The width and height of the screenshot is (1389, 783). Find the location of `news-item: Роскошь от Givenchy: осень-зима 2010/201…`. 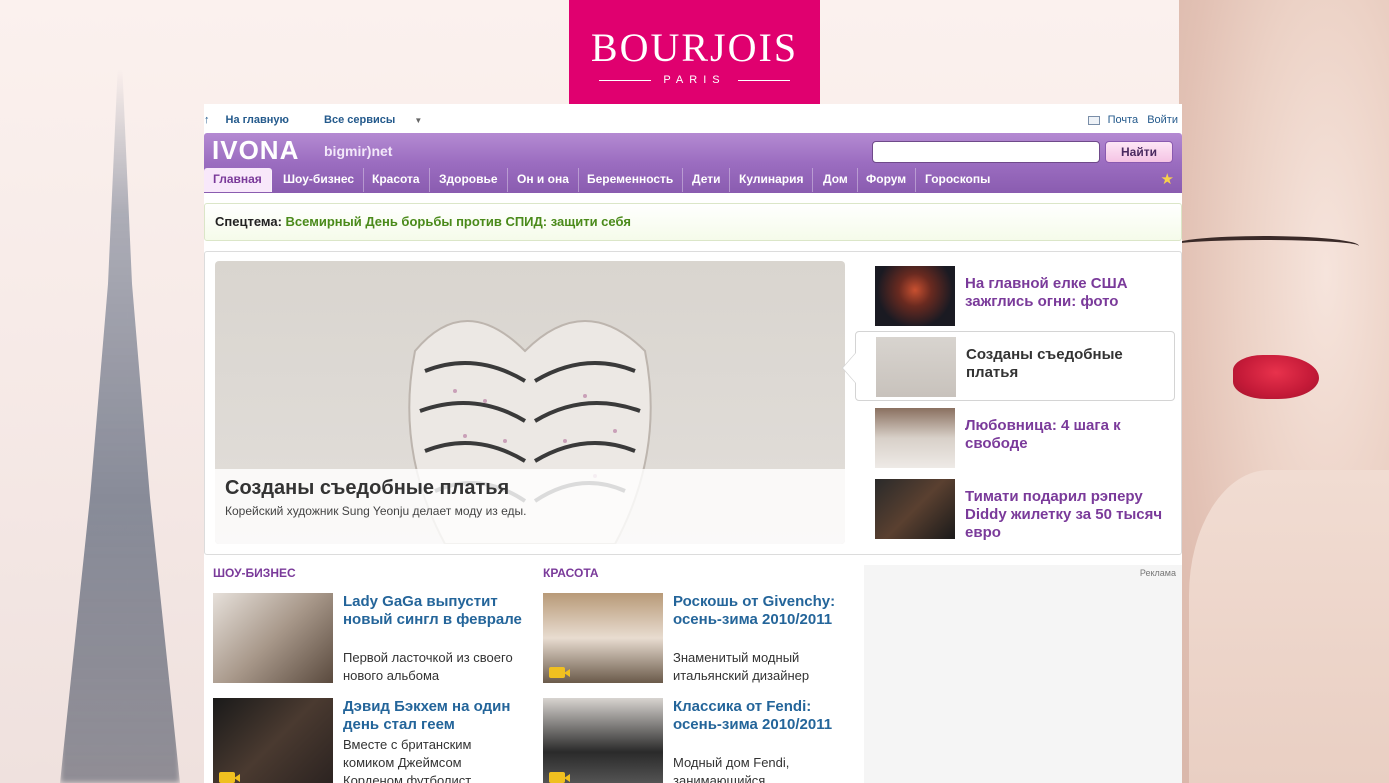

news-item: Роскошь от Givenchy: осень-зима 2010/201… is located at coordinates (698, 639).